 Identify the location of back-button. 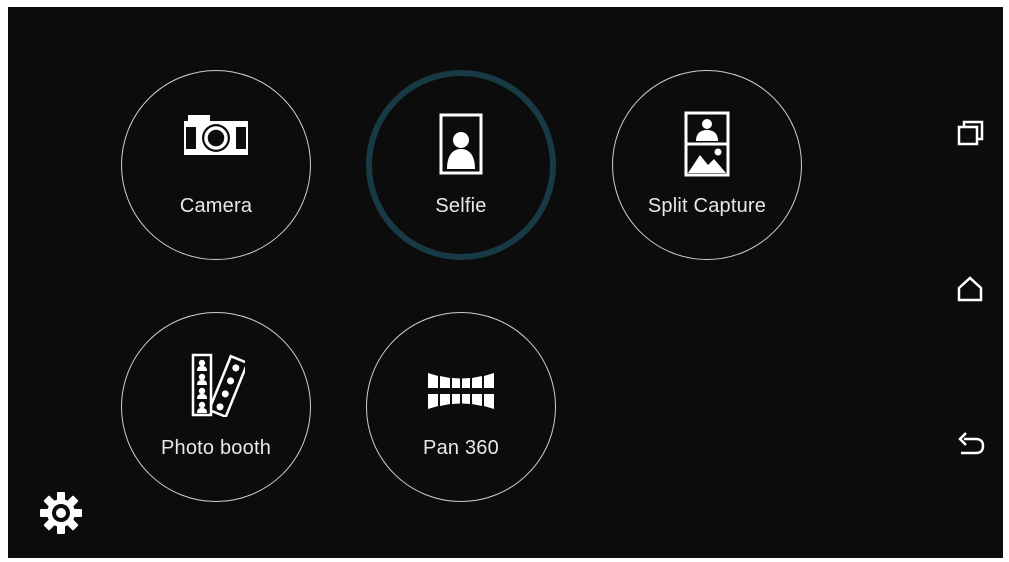
(970, 445).